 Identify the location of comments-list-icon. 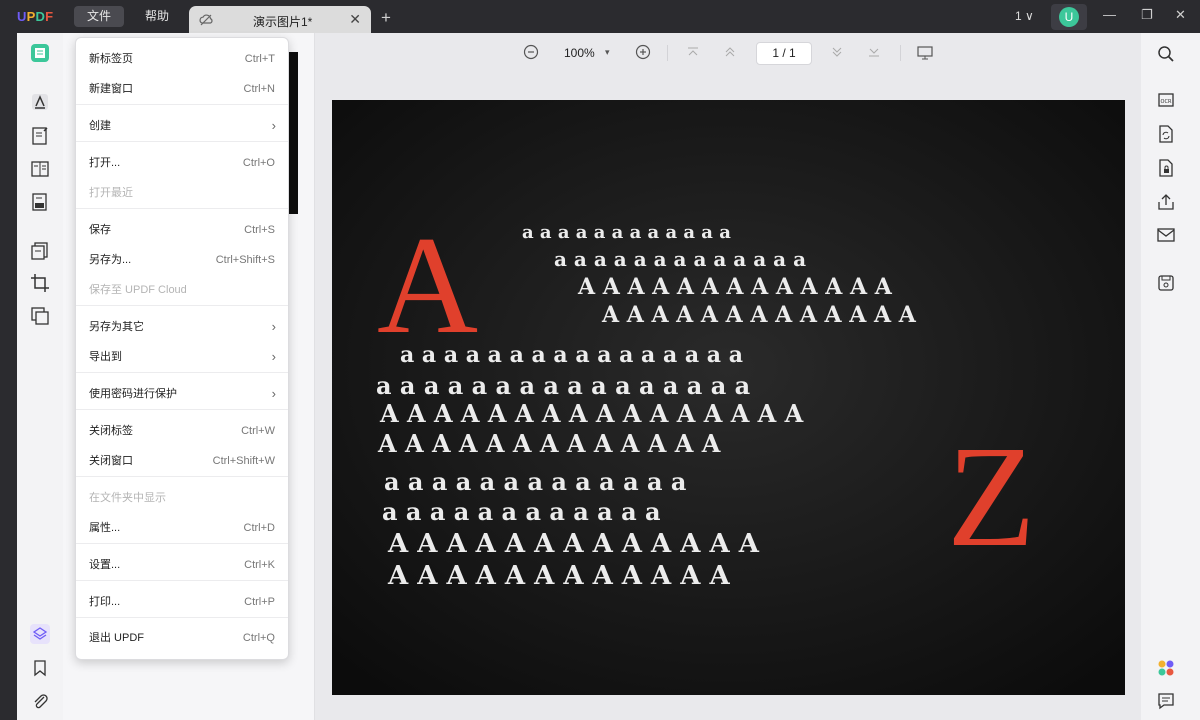
(1166, 701).